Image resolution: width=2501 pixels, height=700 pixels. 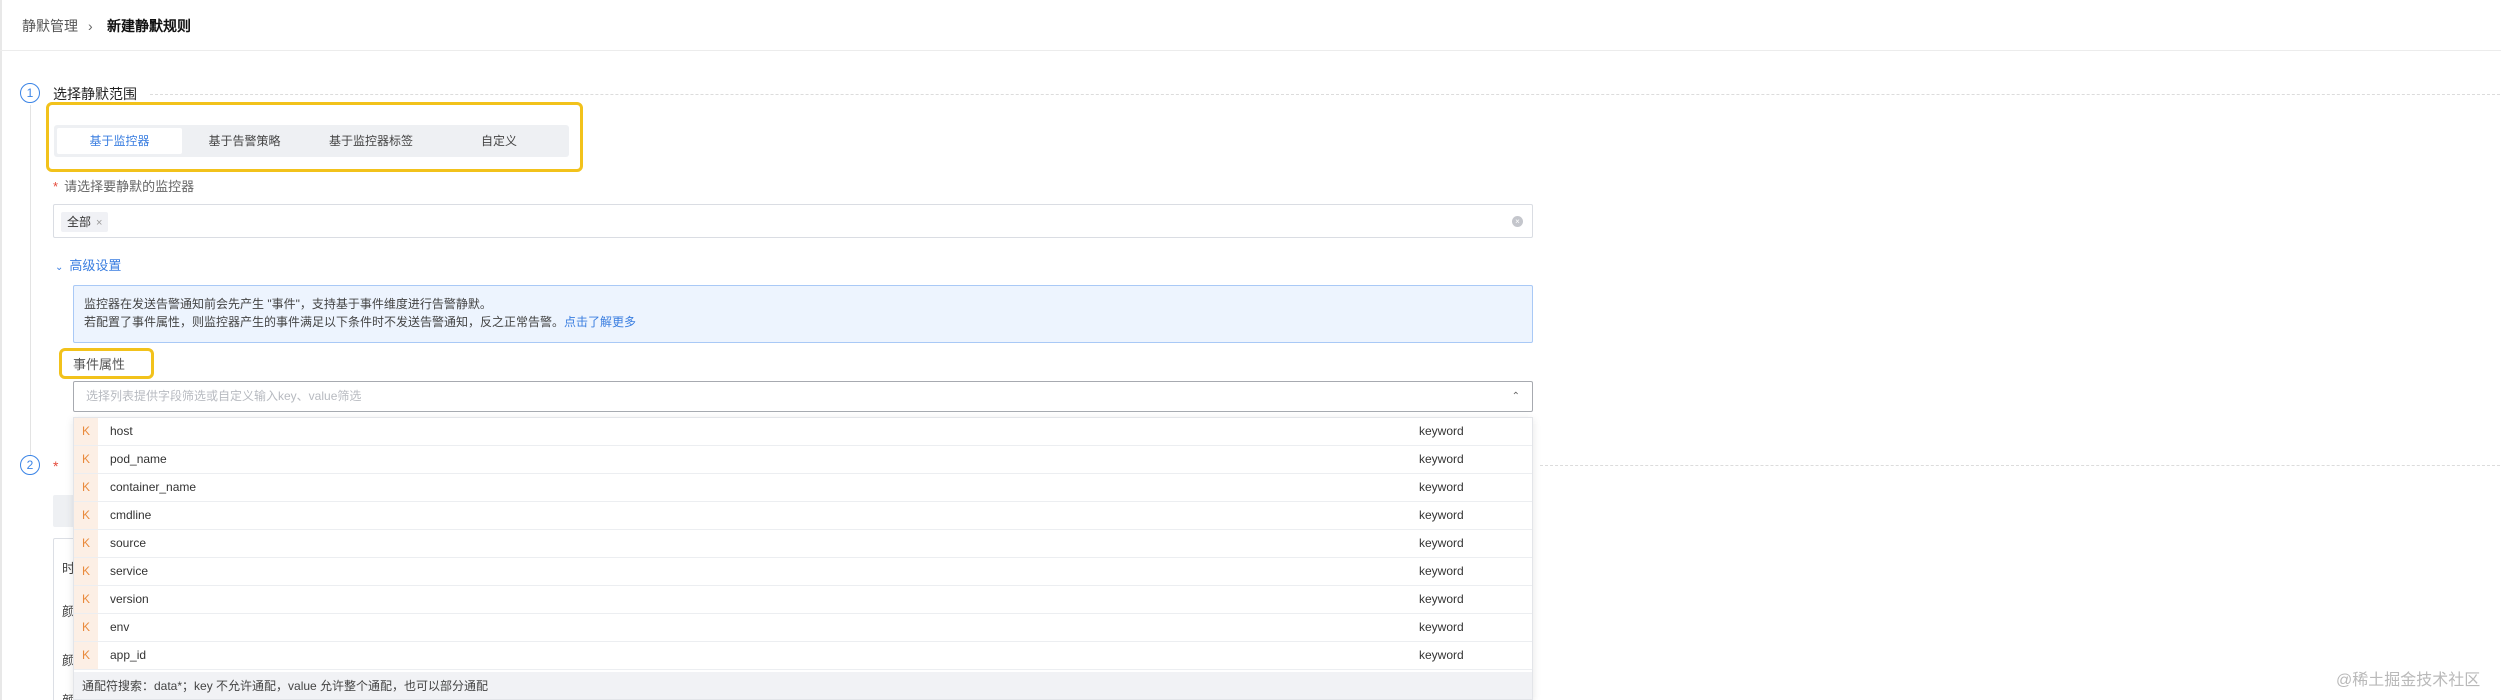 I want to click on option-name: service, so click(x=129, y=571).